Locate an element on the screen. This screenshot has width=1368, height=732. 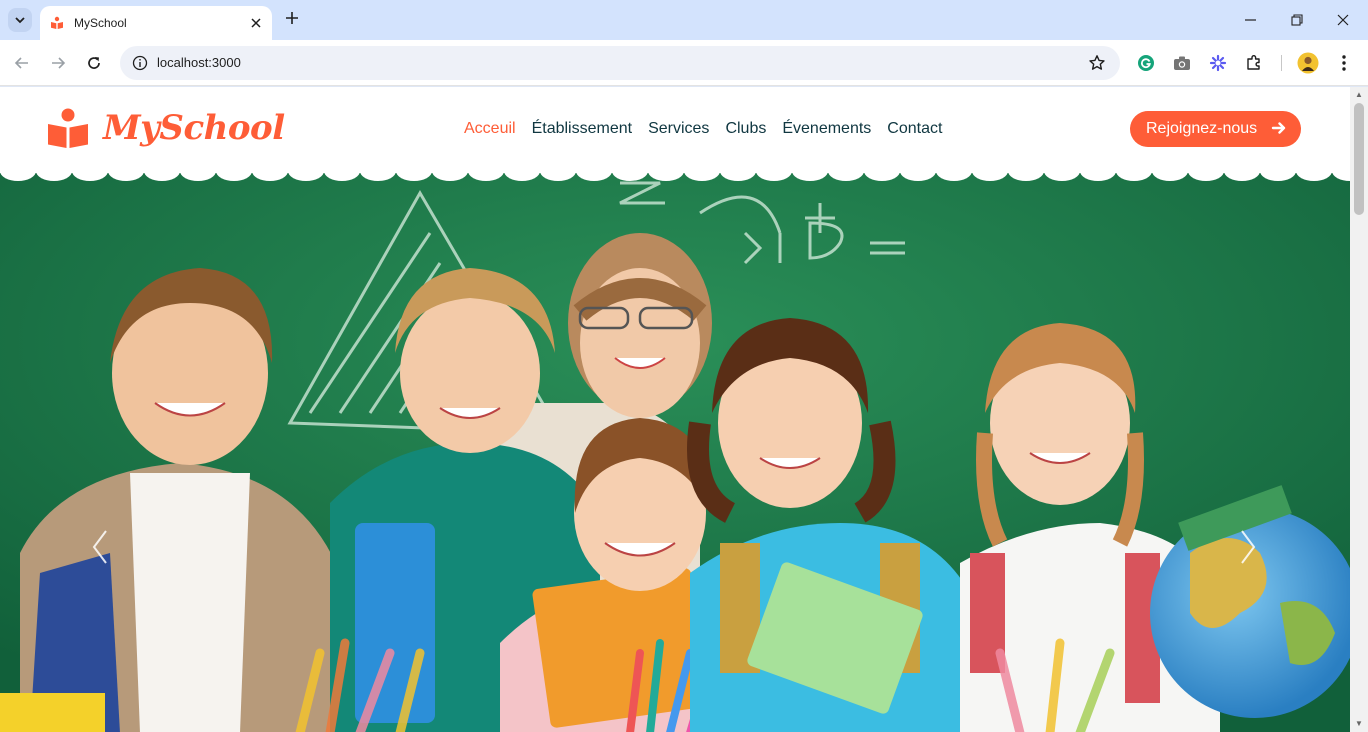
restore-icon is located at coordinates (1297, 20).